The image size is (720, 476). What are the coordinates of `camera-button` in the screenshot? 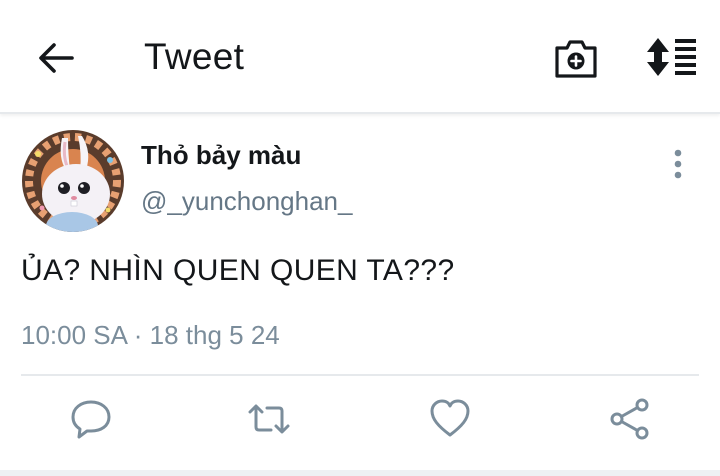 It's located at (576, 58).